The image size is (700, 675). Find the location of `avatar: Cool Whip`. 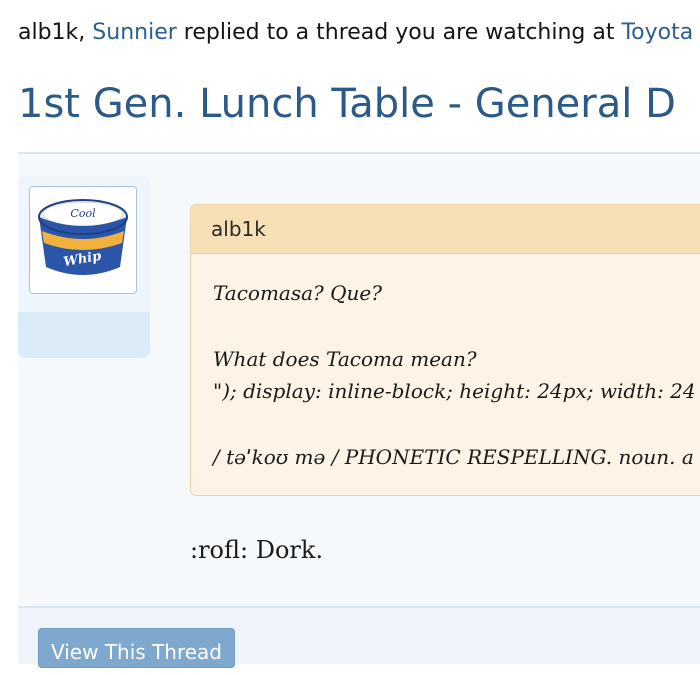

avatar: Cool Whip is located at coordinates (83, 240).